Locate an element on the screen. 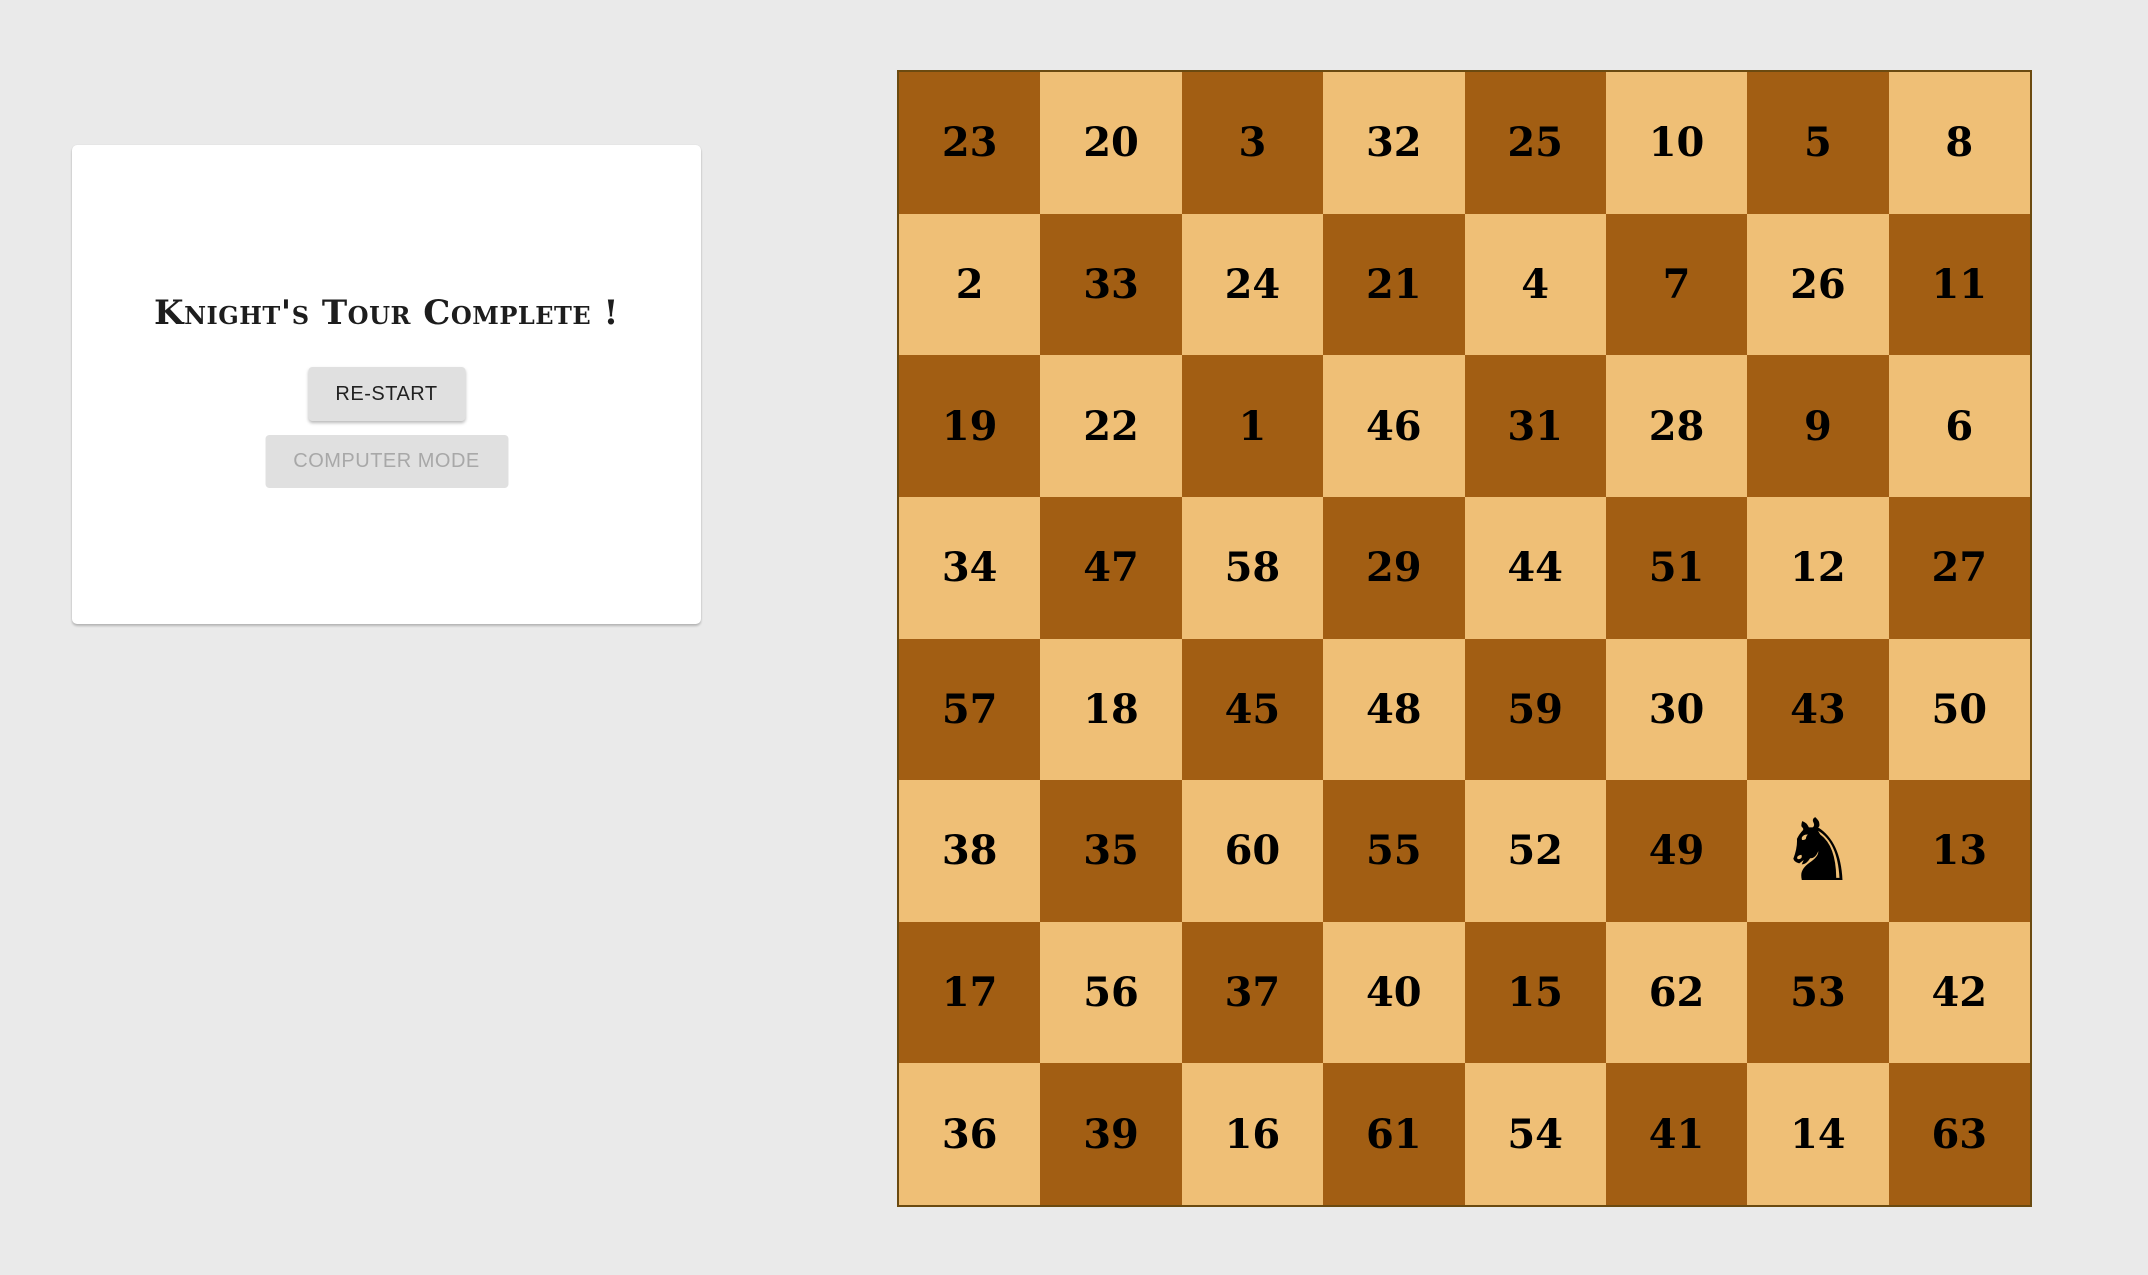  board-square: 53 is located at coordinates (1818, 992).